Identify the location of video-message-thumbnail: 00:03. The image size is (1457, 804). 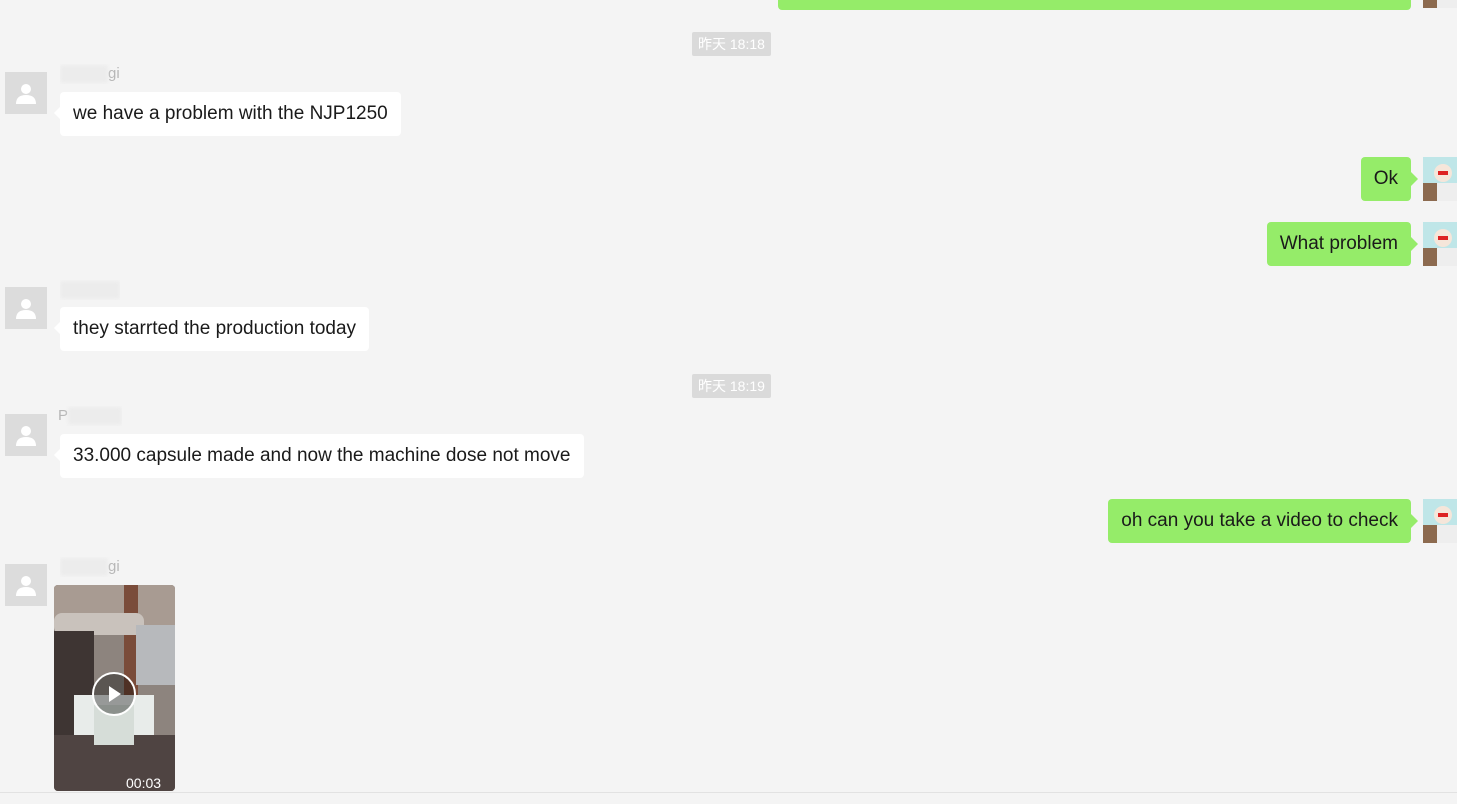
(114, 688).